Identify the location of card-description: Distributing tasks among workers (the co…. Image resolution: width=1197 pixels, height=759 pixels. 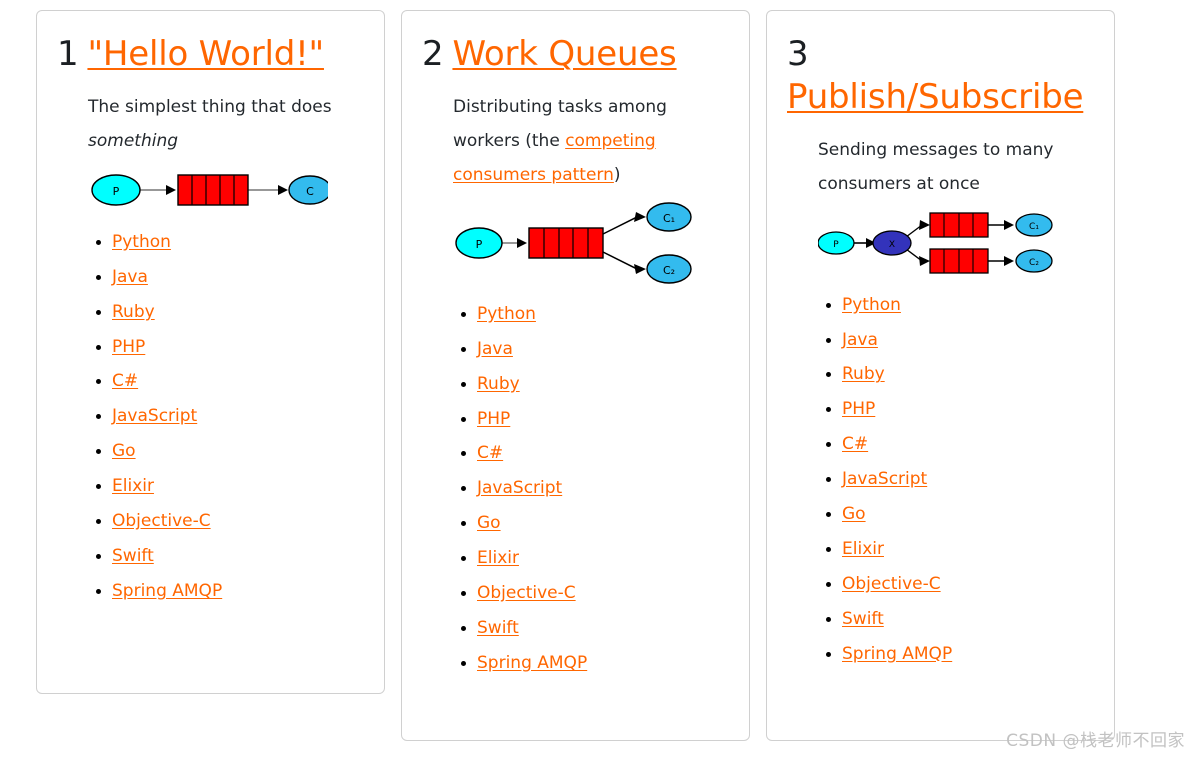
(589, 141).